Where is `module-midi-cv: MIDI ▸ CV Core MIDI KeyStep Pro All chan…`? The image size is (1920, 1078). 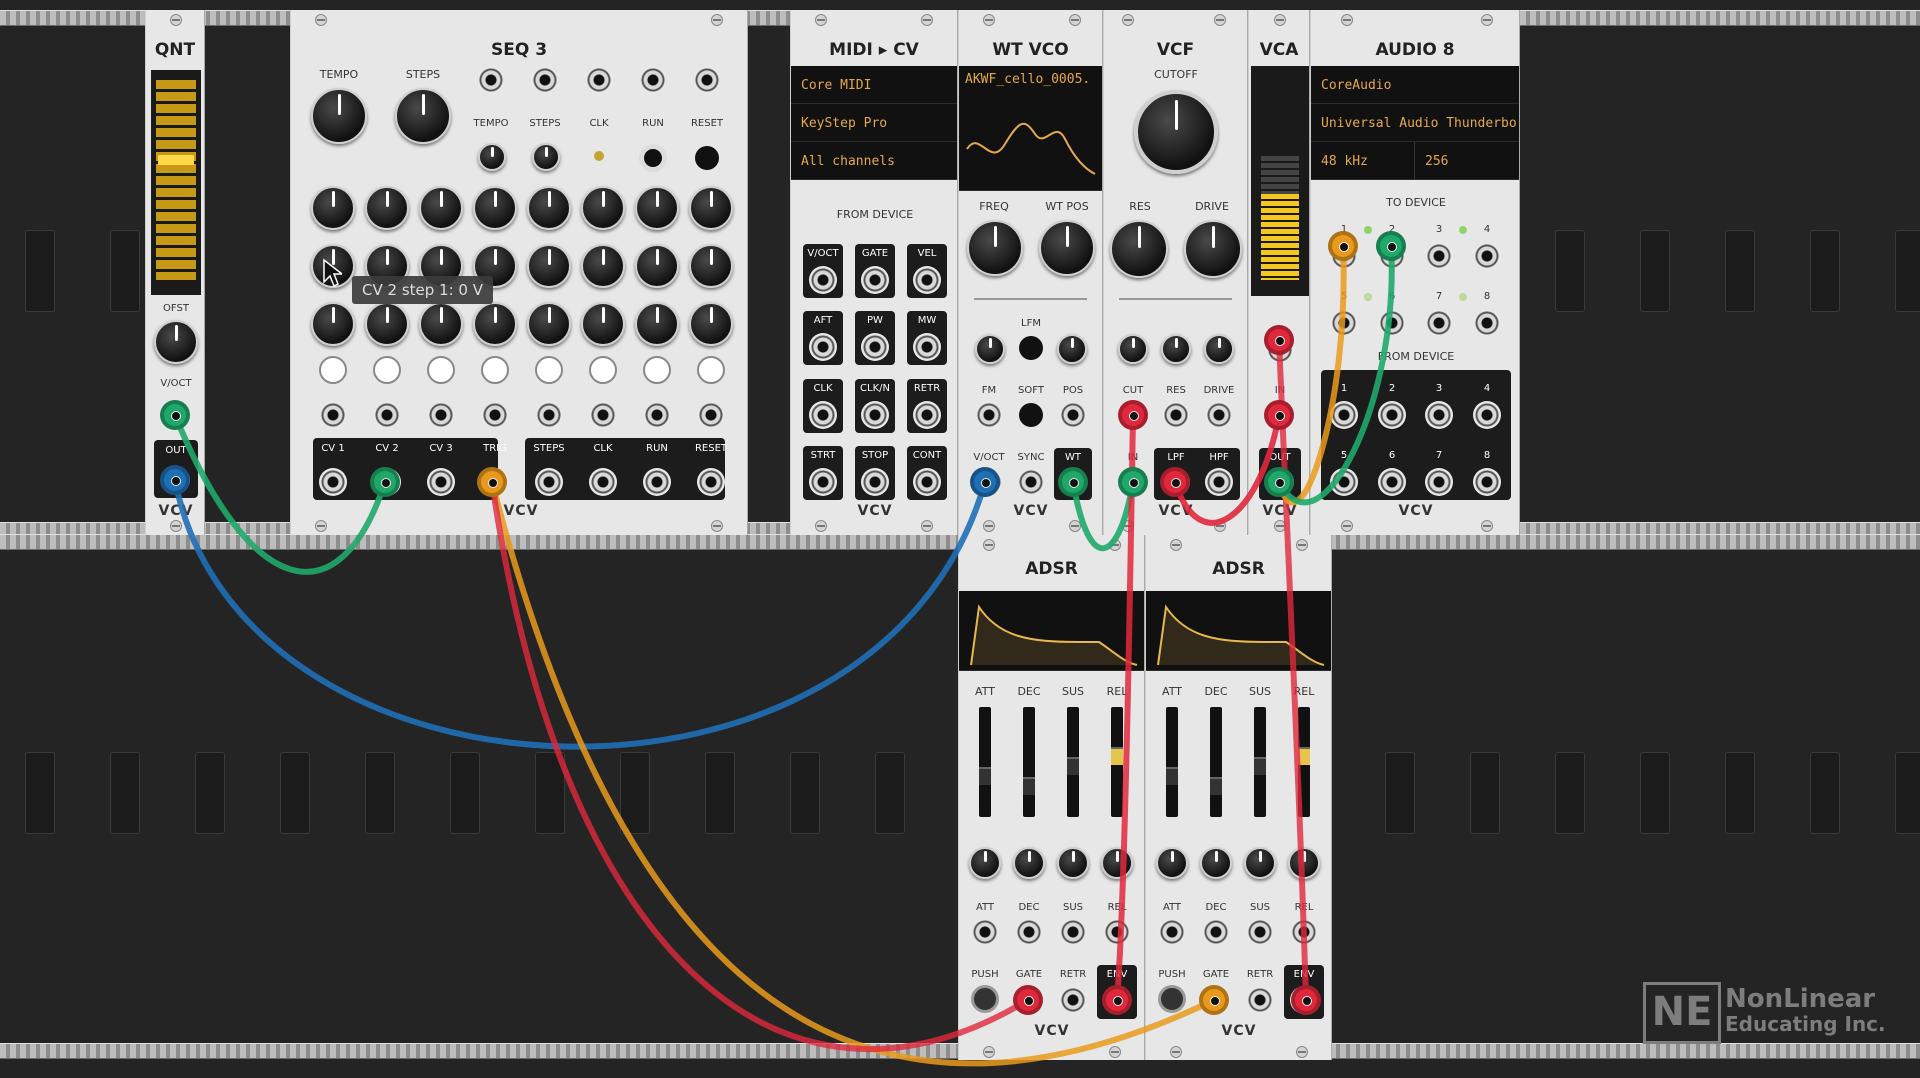
module-midi-cv: MIDI ▸ CV Core MIDI KeyStep Pro All chan… is located at coordinates (874, 272).